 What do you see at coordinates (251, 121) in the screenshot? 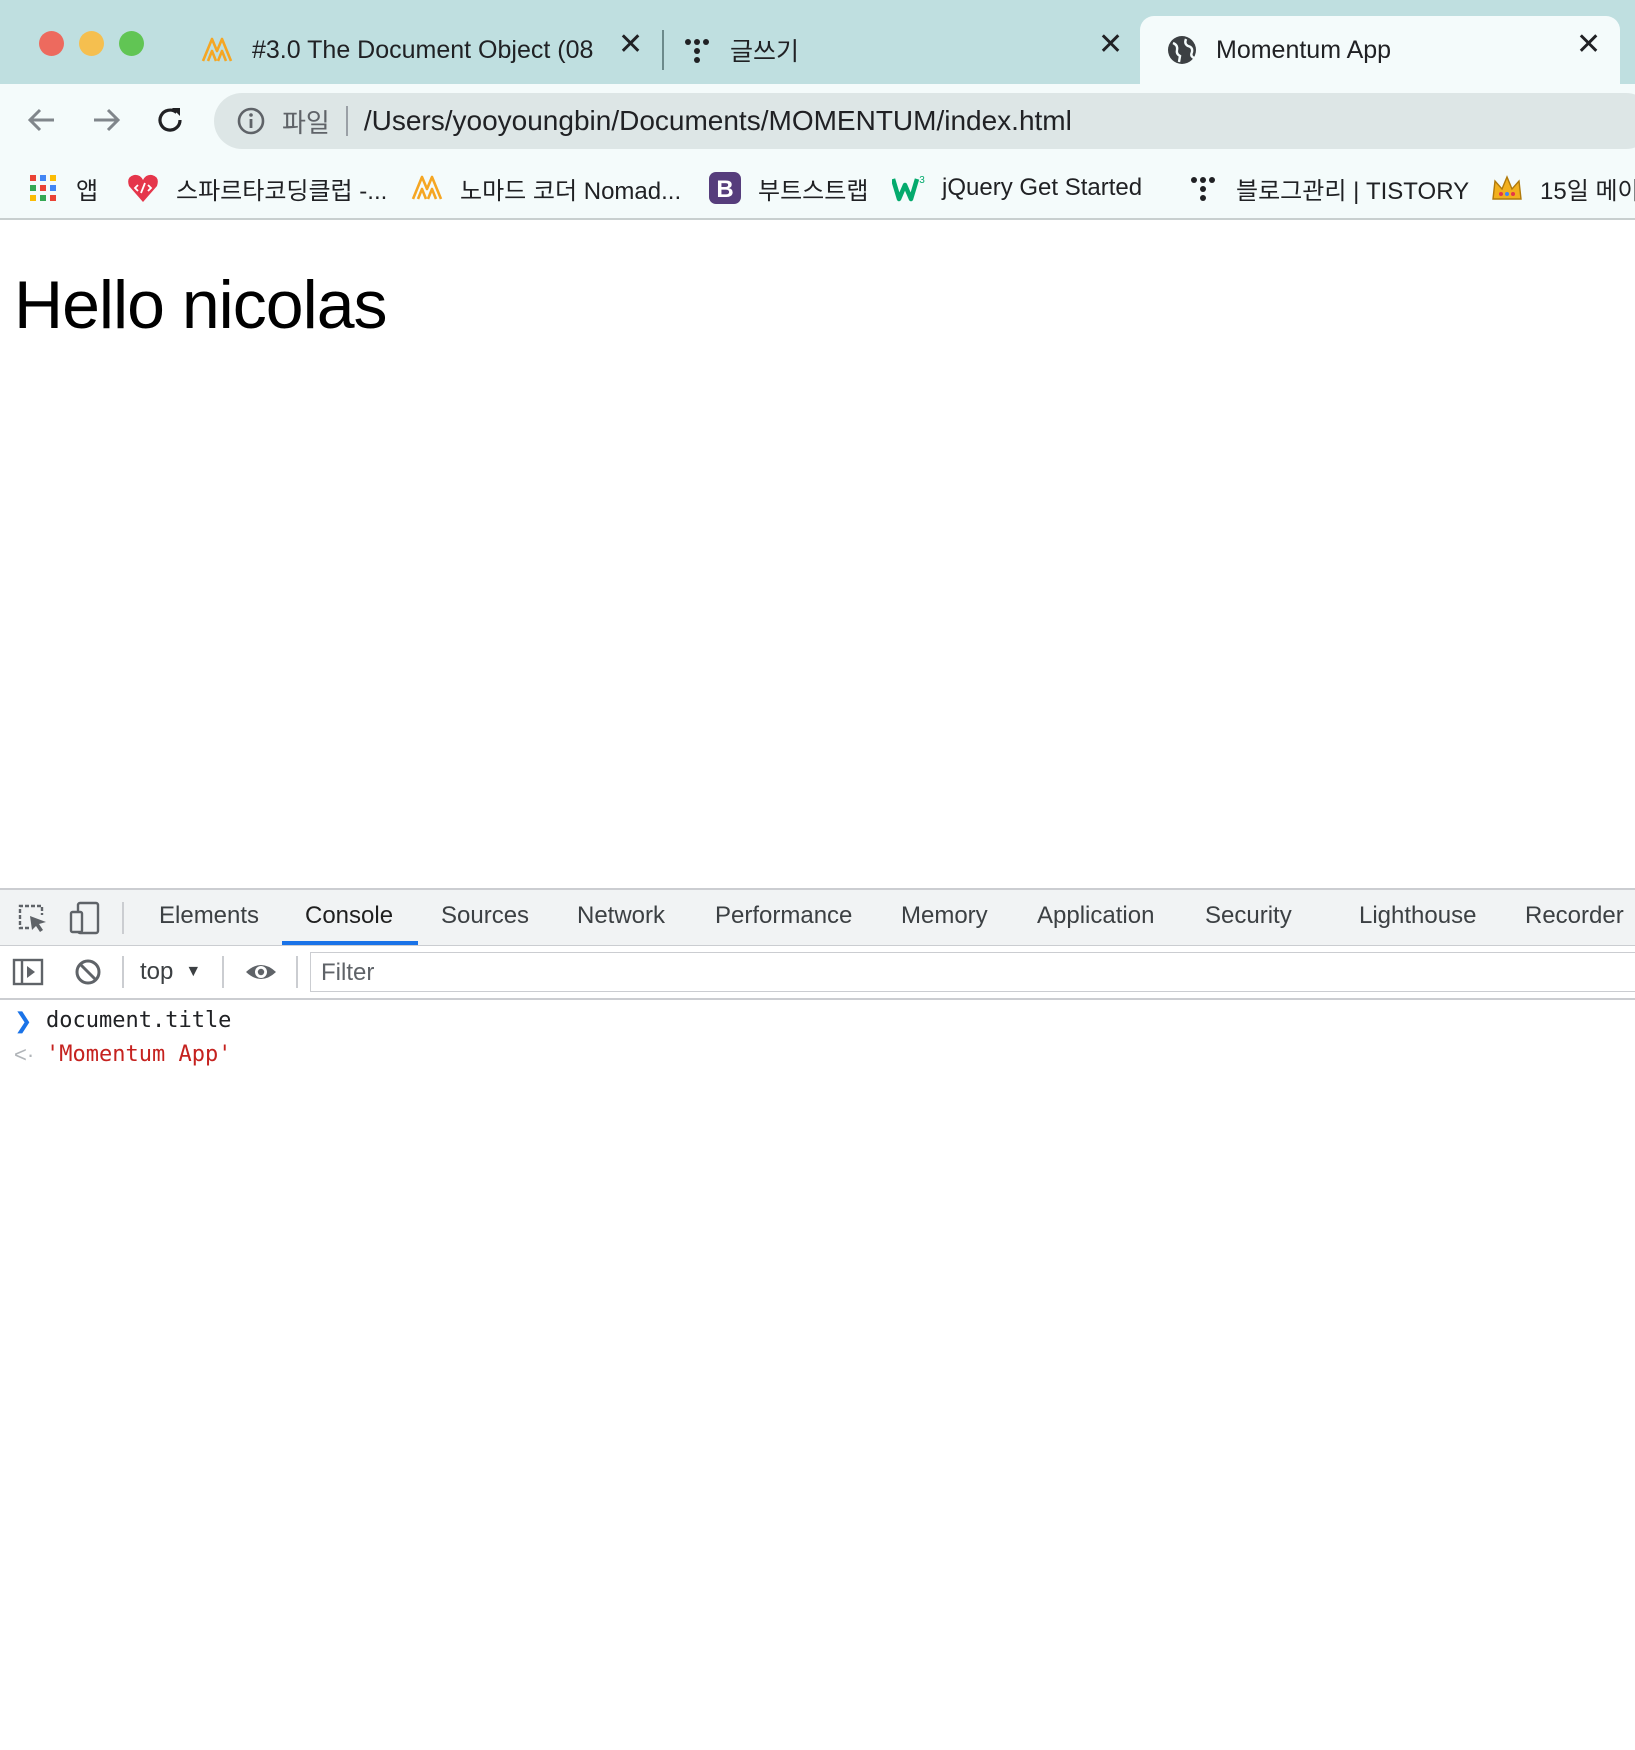
I see `info-icon` at bounding box center [251, 121].